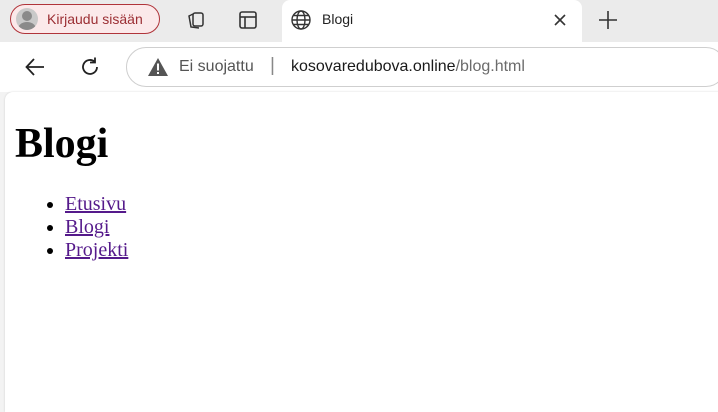 Image resolution: width=718 pixels, height=412 pixels. I want to click on reload-icon, so click(90, 67).